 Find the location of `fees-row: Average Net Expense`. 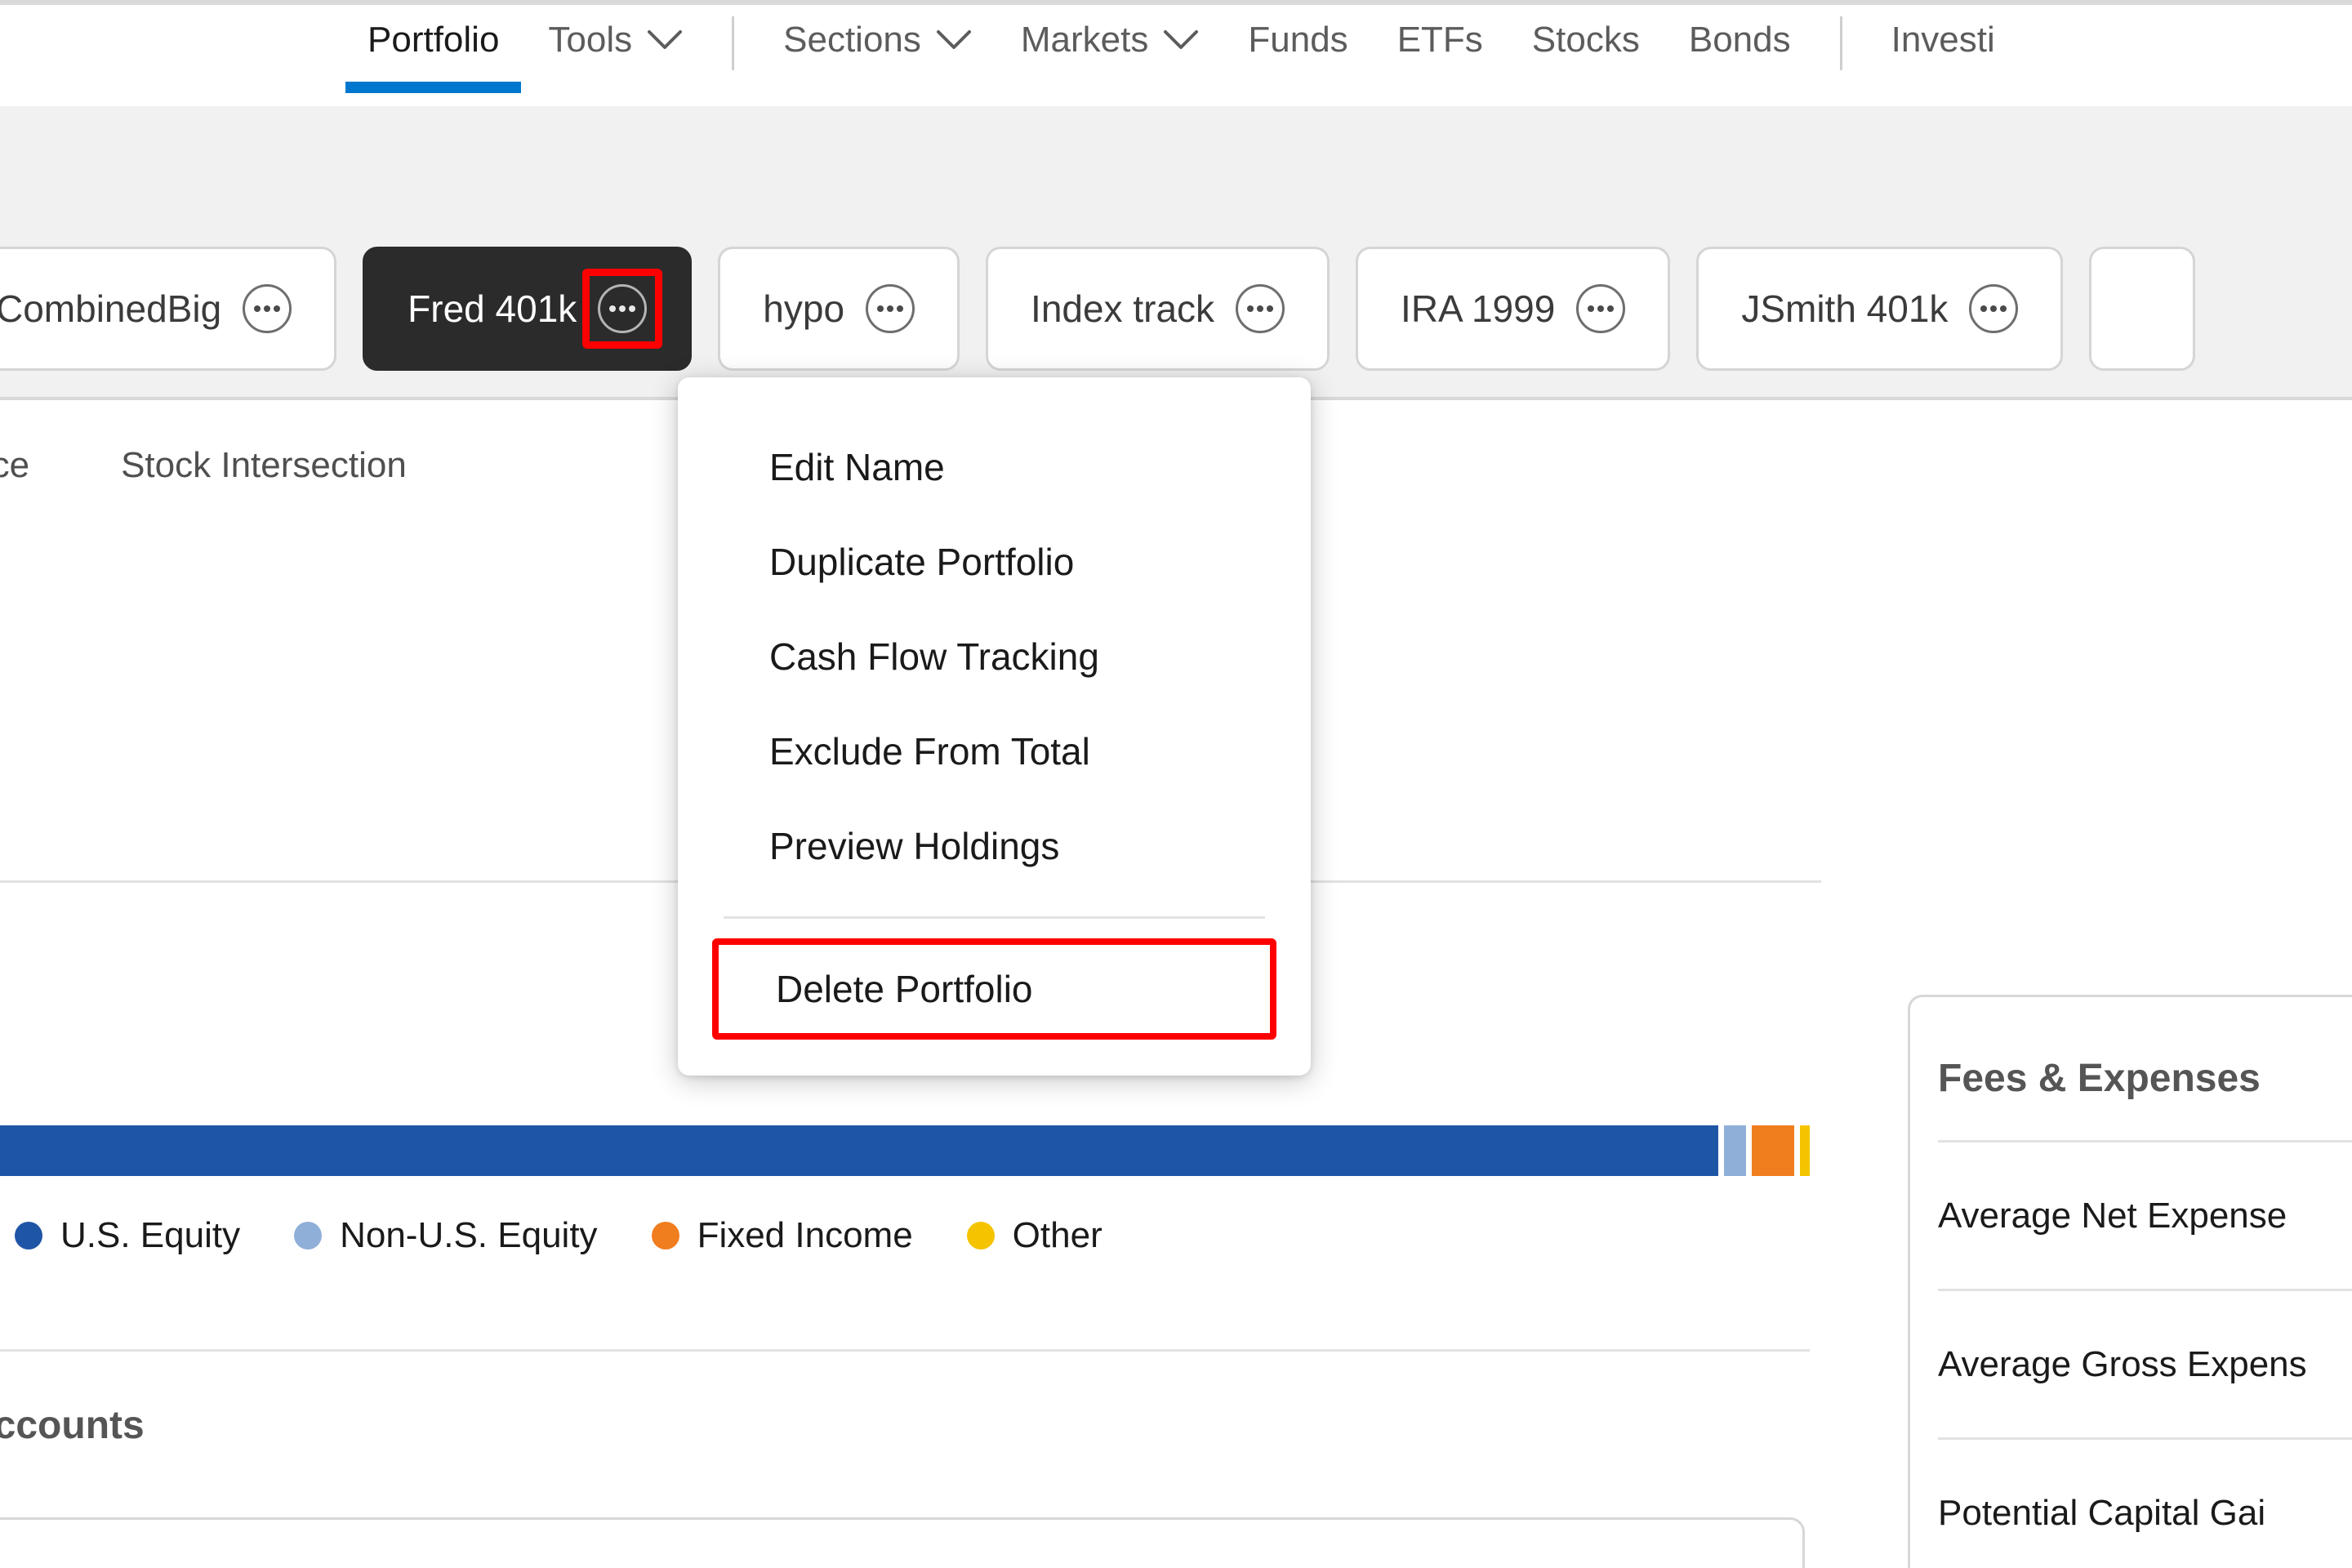

fees-row: Average Net Expense is located at coordinates (2145, 1214).